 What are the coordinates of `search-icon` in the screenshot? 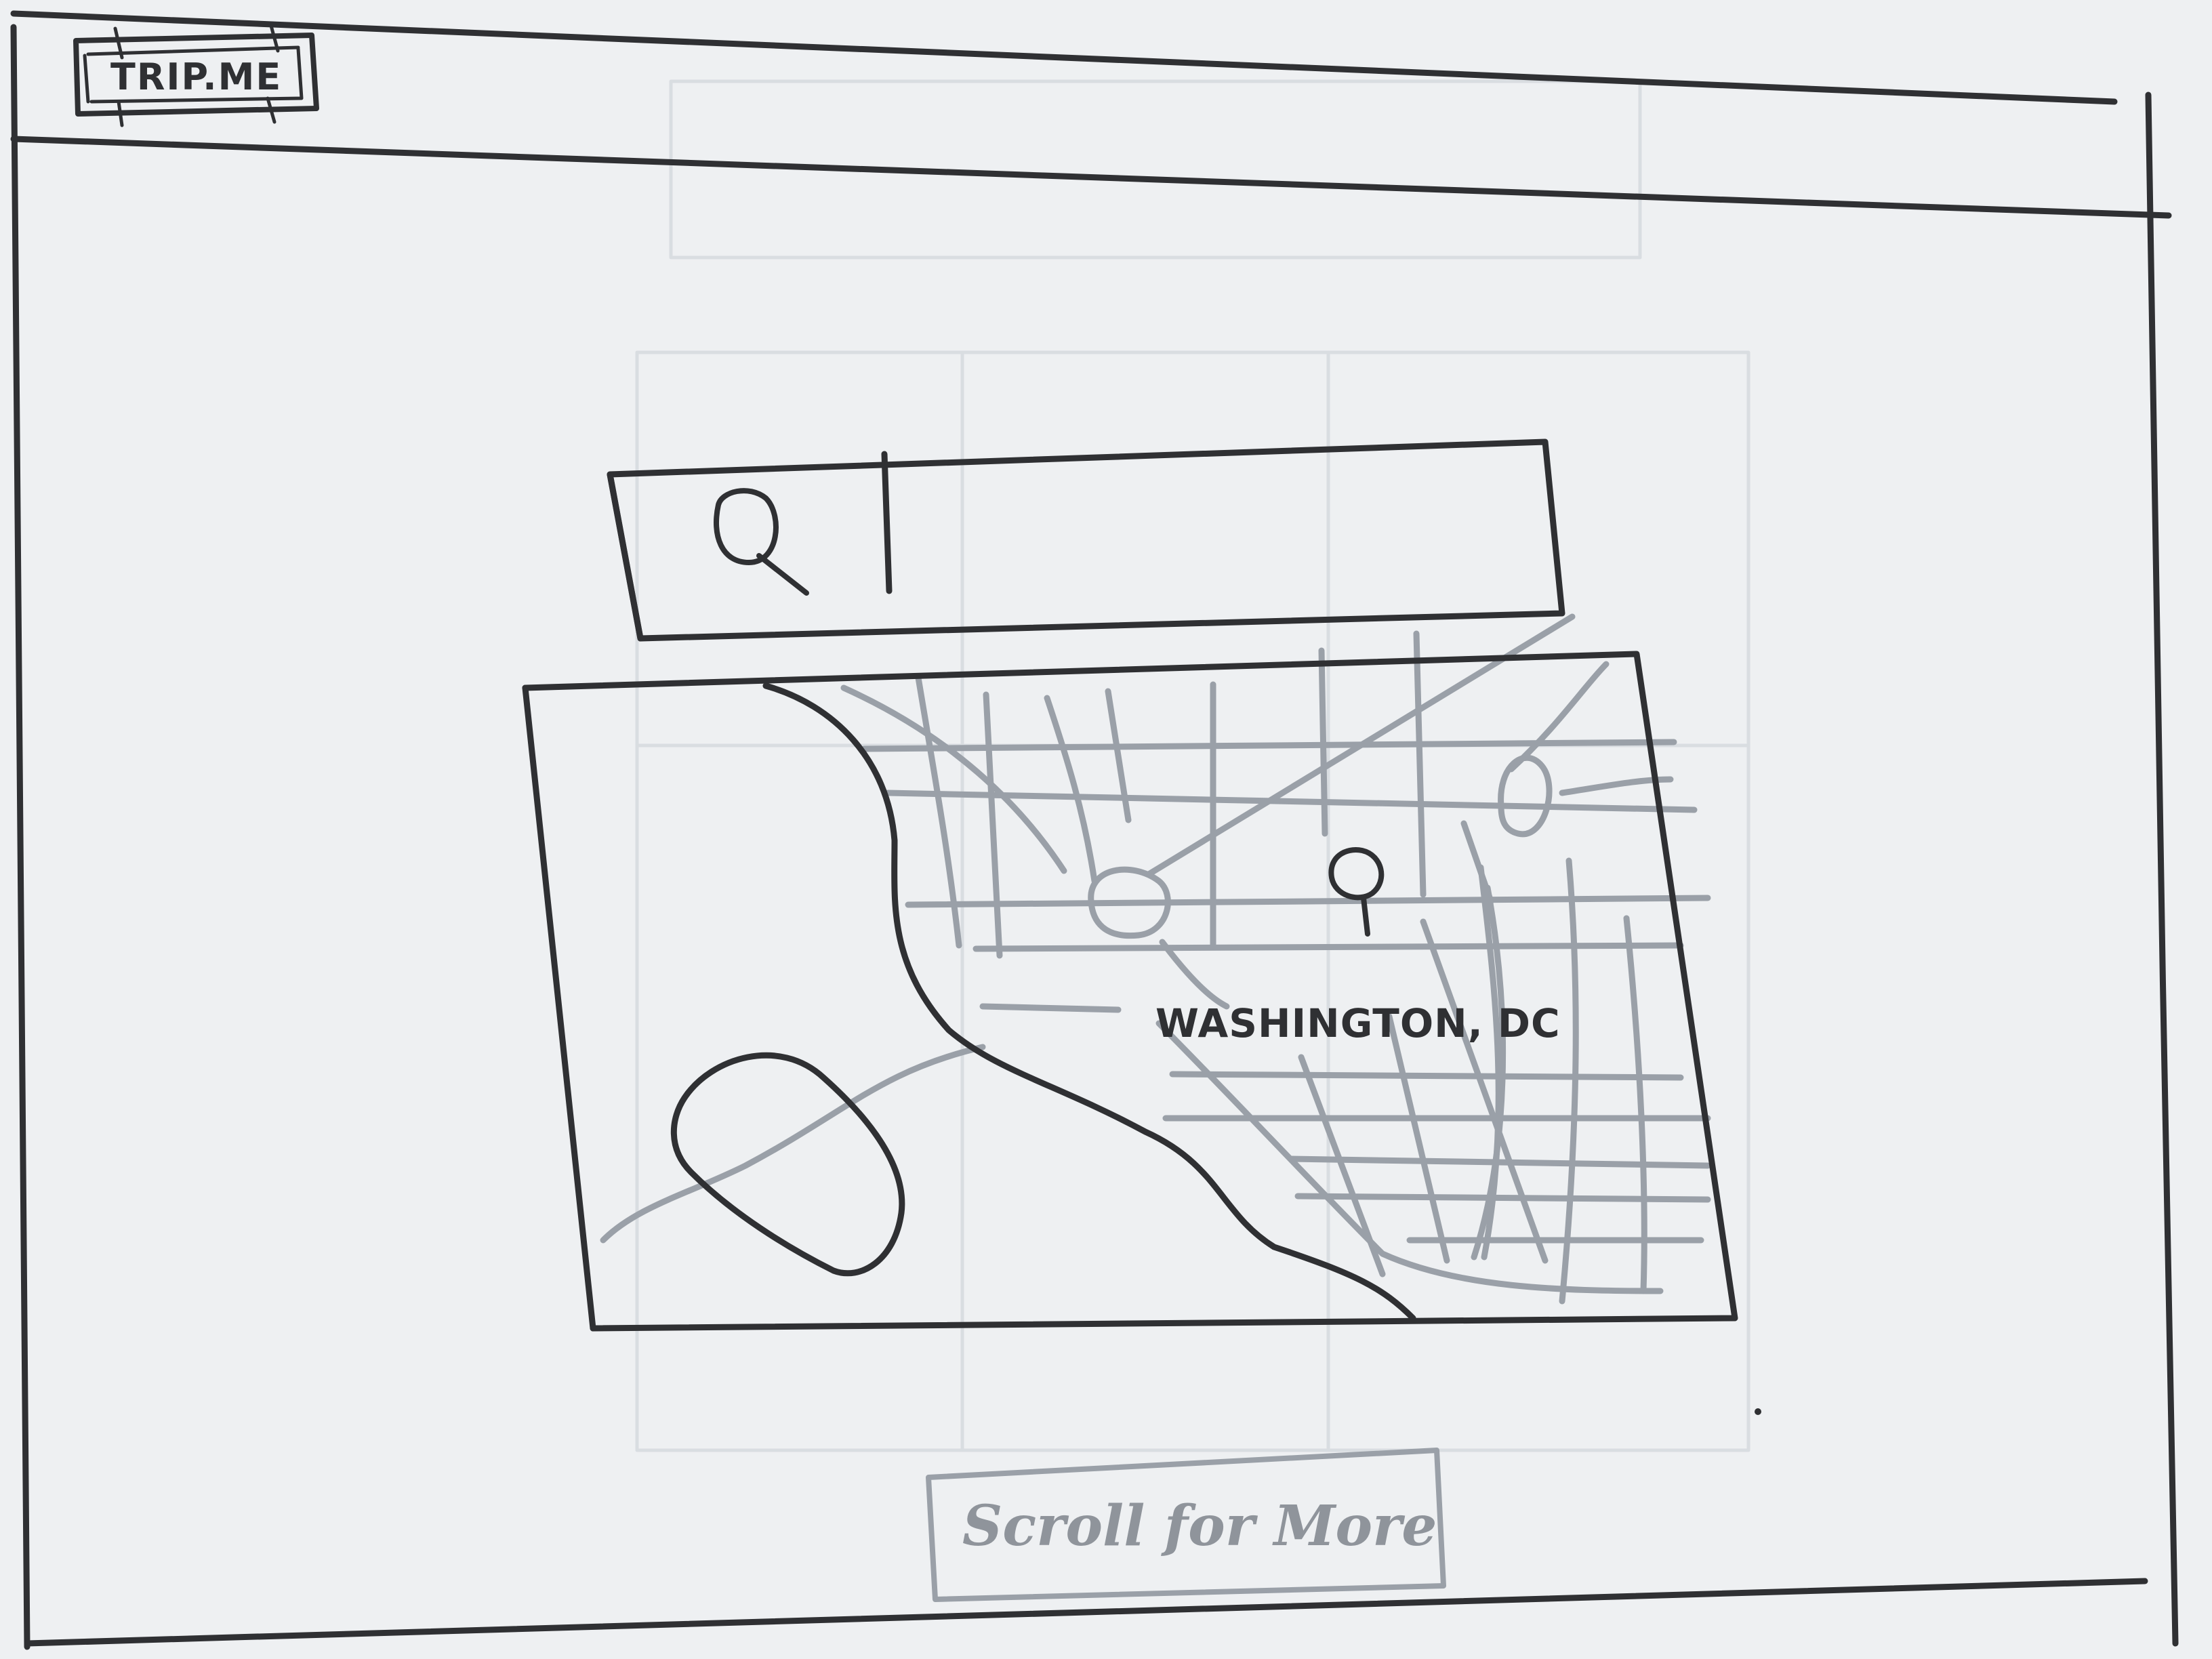 It's located at (761, 542).